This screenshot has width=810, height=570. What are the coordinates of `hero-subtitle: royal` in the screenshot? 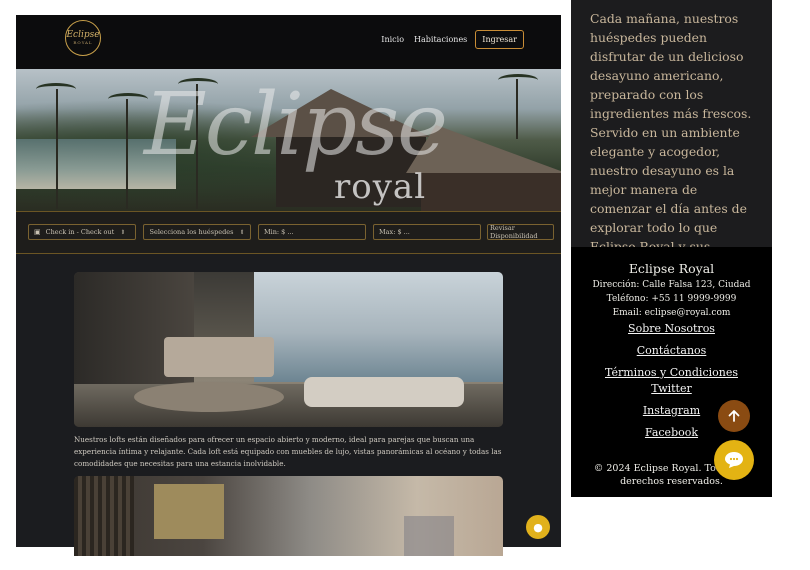 It's located at (380, 187).